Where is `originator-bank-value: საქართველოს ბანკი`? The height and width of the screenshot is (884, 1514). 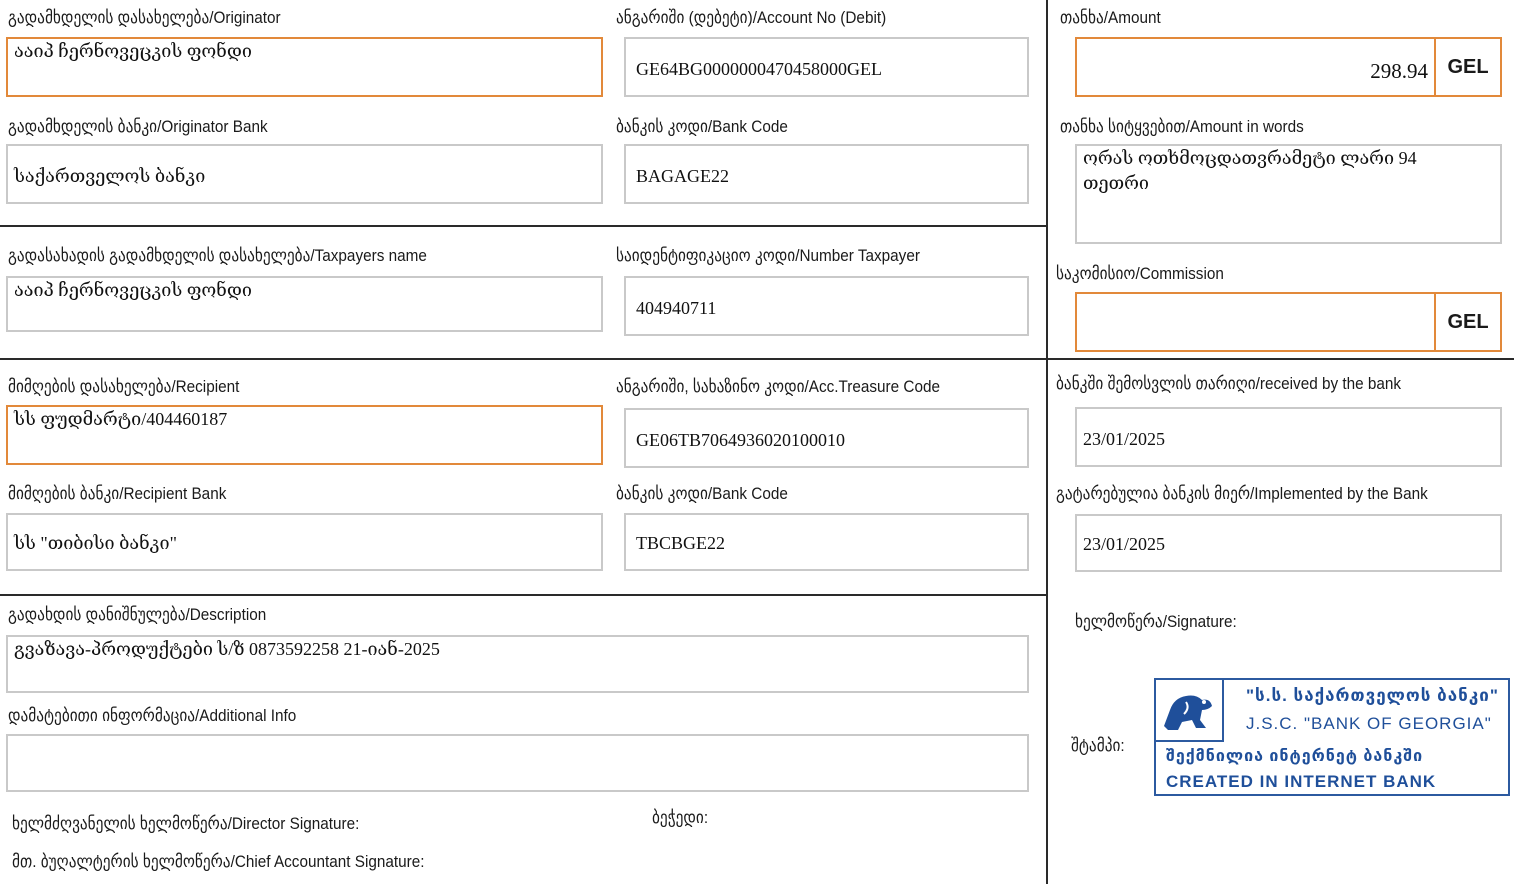 originator-bank-value: საქართველოს ბანკი is located at coordinates (110, 176).